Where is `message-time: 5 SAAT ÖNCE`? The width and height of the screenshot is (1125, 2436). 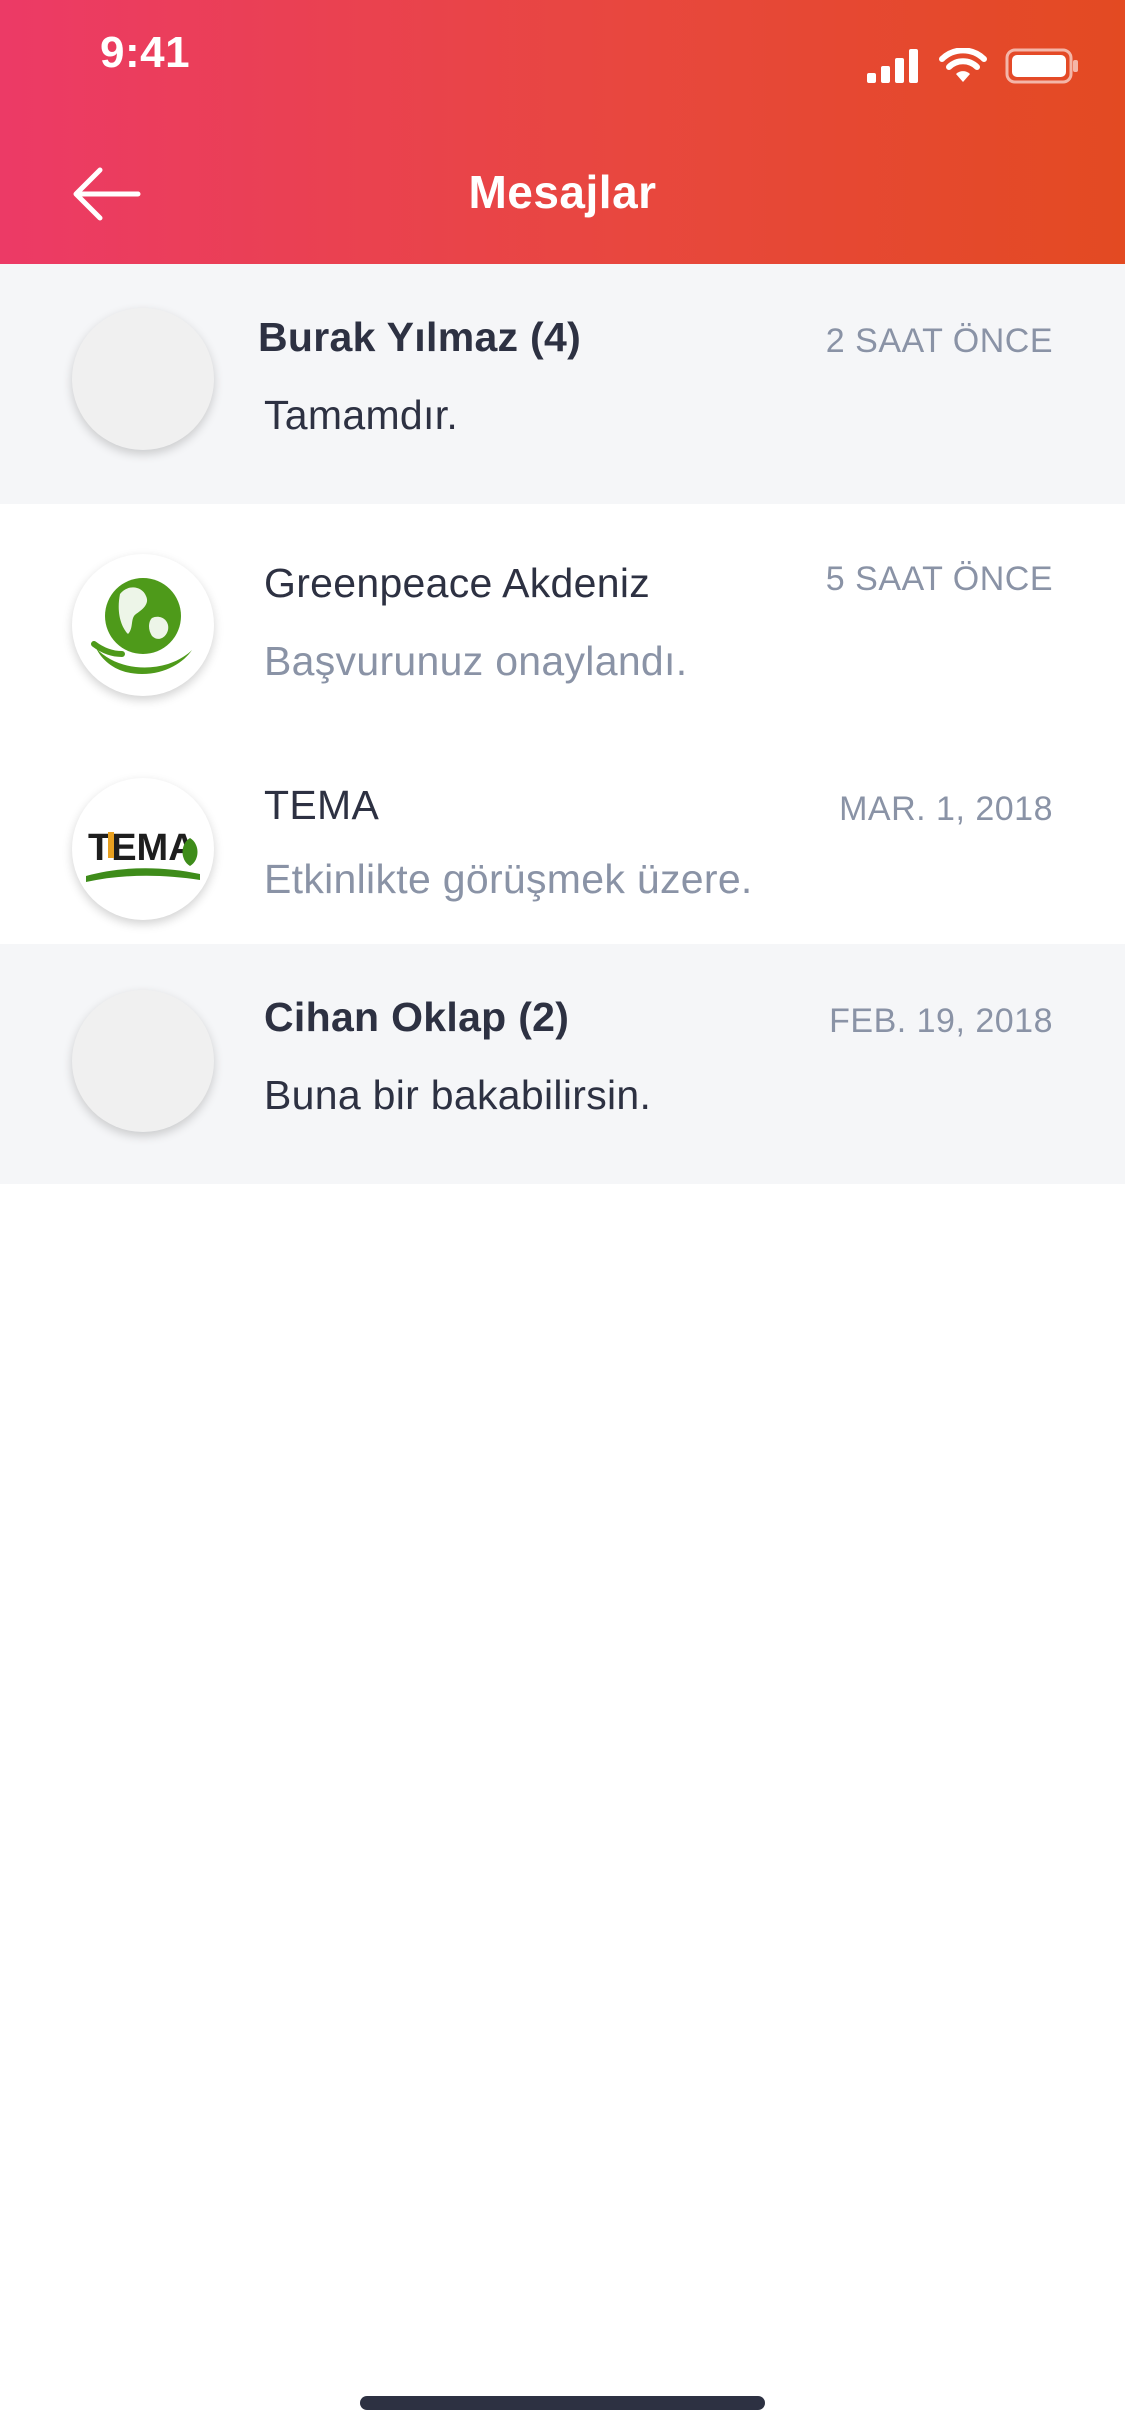
message-time: 5 SAAT ÖNCE is located at coordinates (939, 579).